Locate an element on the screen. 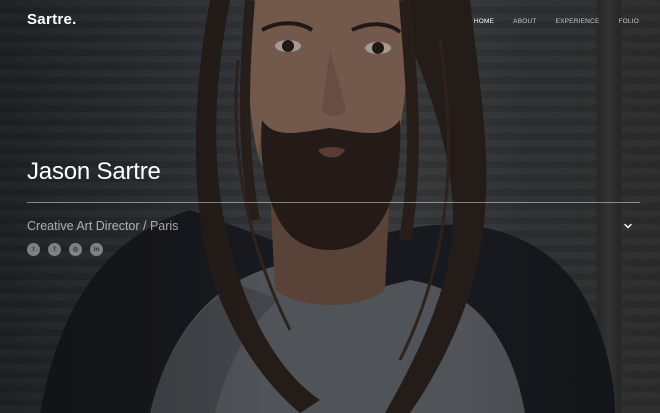 Image resolution: width=660 pixels, height=413 pixels. nav-item-about: ABOUT is located at coordinates (524, 21).